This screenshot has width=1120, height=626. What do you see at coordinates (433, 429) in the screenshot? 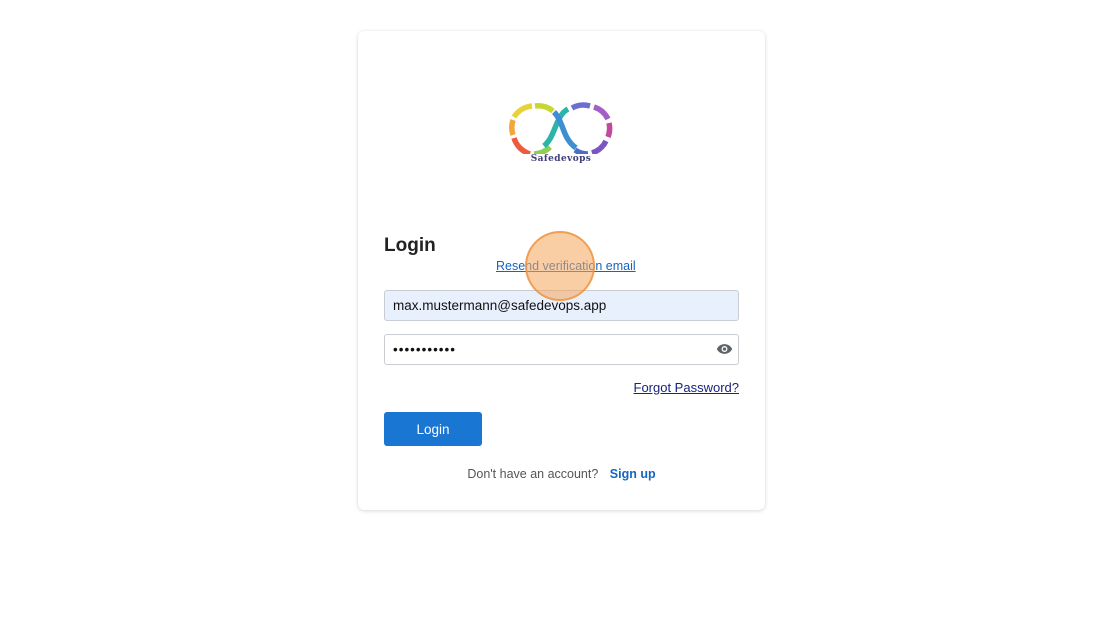
I see `login-button: Login` at bounding box center [433, 429].